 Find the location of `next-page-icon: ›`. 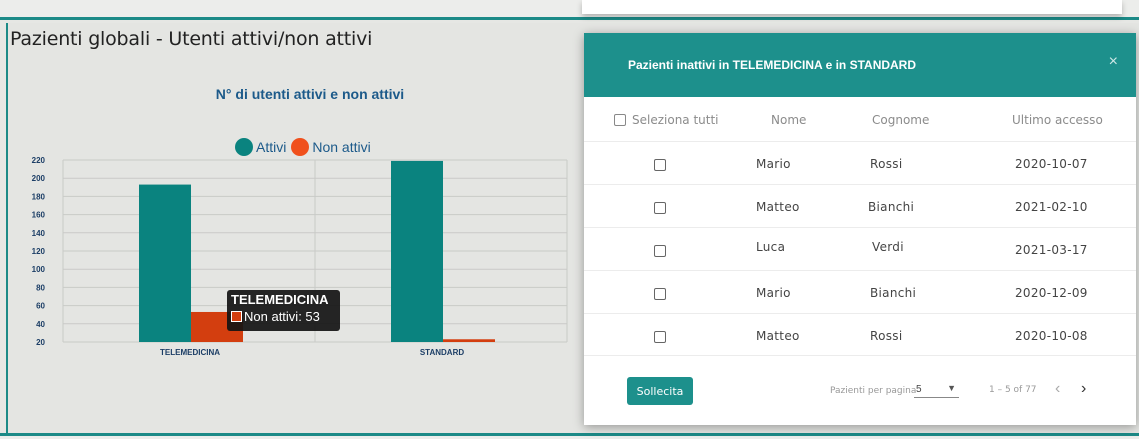

next-page-icon: › is located at coordinates (1083, 389).